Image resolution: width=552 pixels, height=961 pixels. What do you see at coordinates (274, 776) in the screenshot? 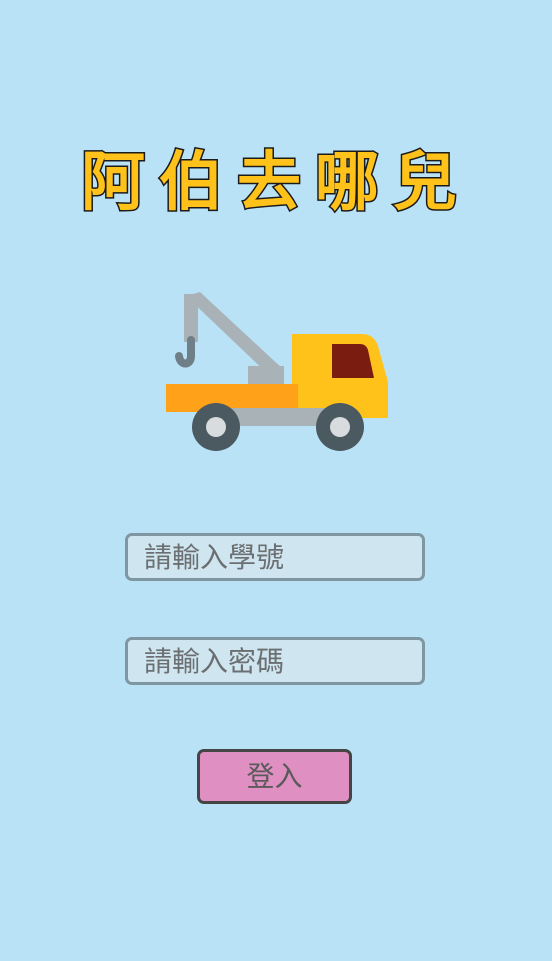
I see `login-button: 登入` at bounding box center [274, 776].